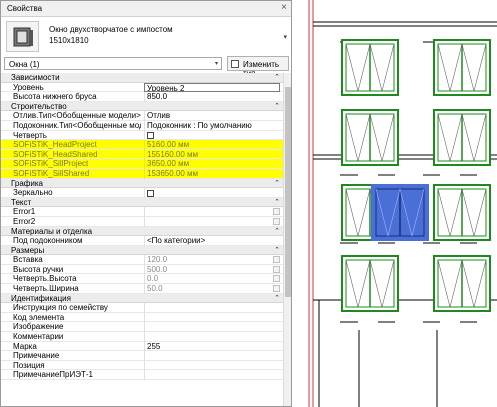  What do you see at coordinates (142, 269) in the screenshot?
I see `property-row: Высота ручки 500.0` at bounding box center [142, 269].